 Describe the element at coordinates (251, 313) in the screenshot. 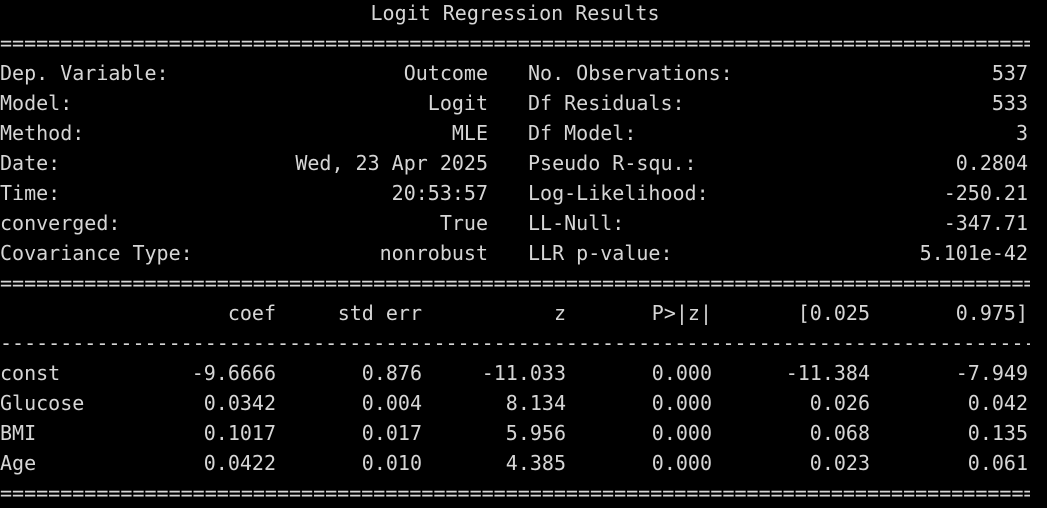

I see `header-coef: coef` at that location.